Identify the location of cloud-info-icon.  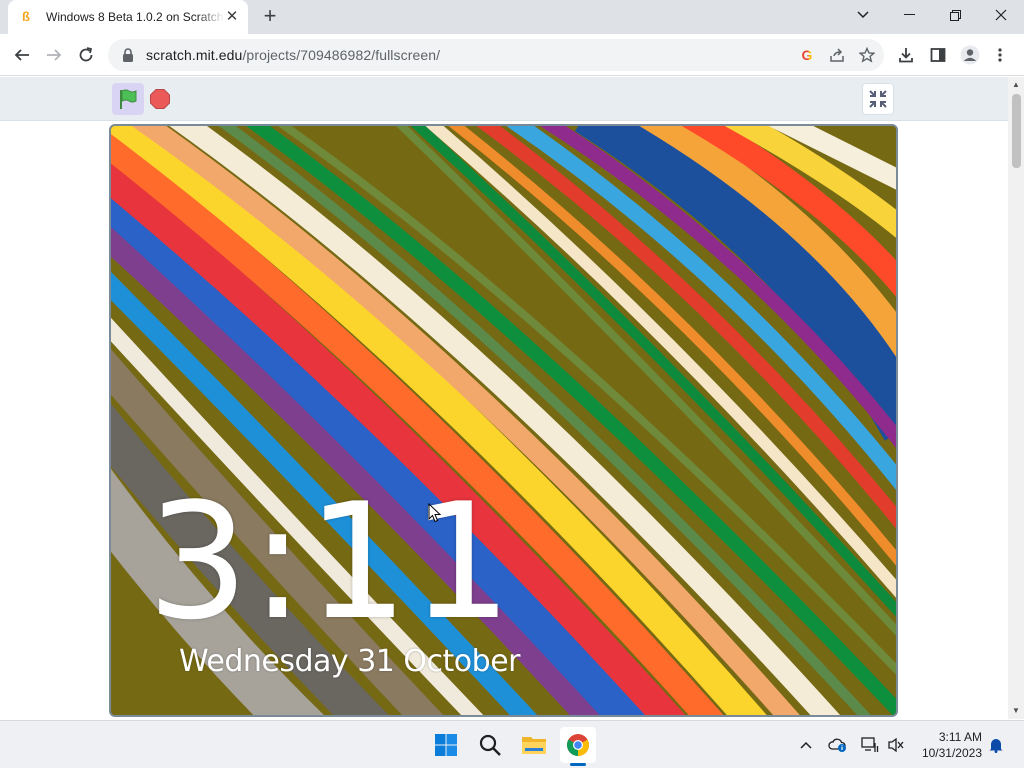
(837, 745).